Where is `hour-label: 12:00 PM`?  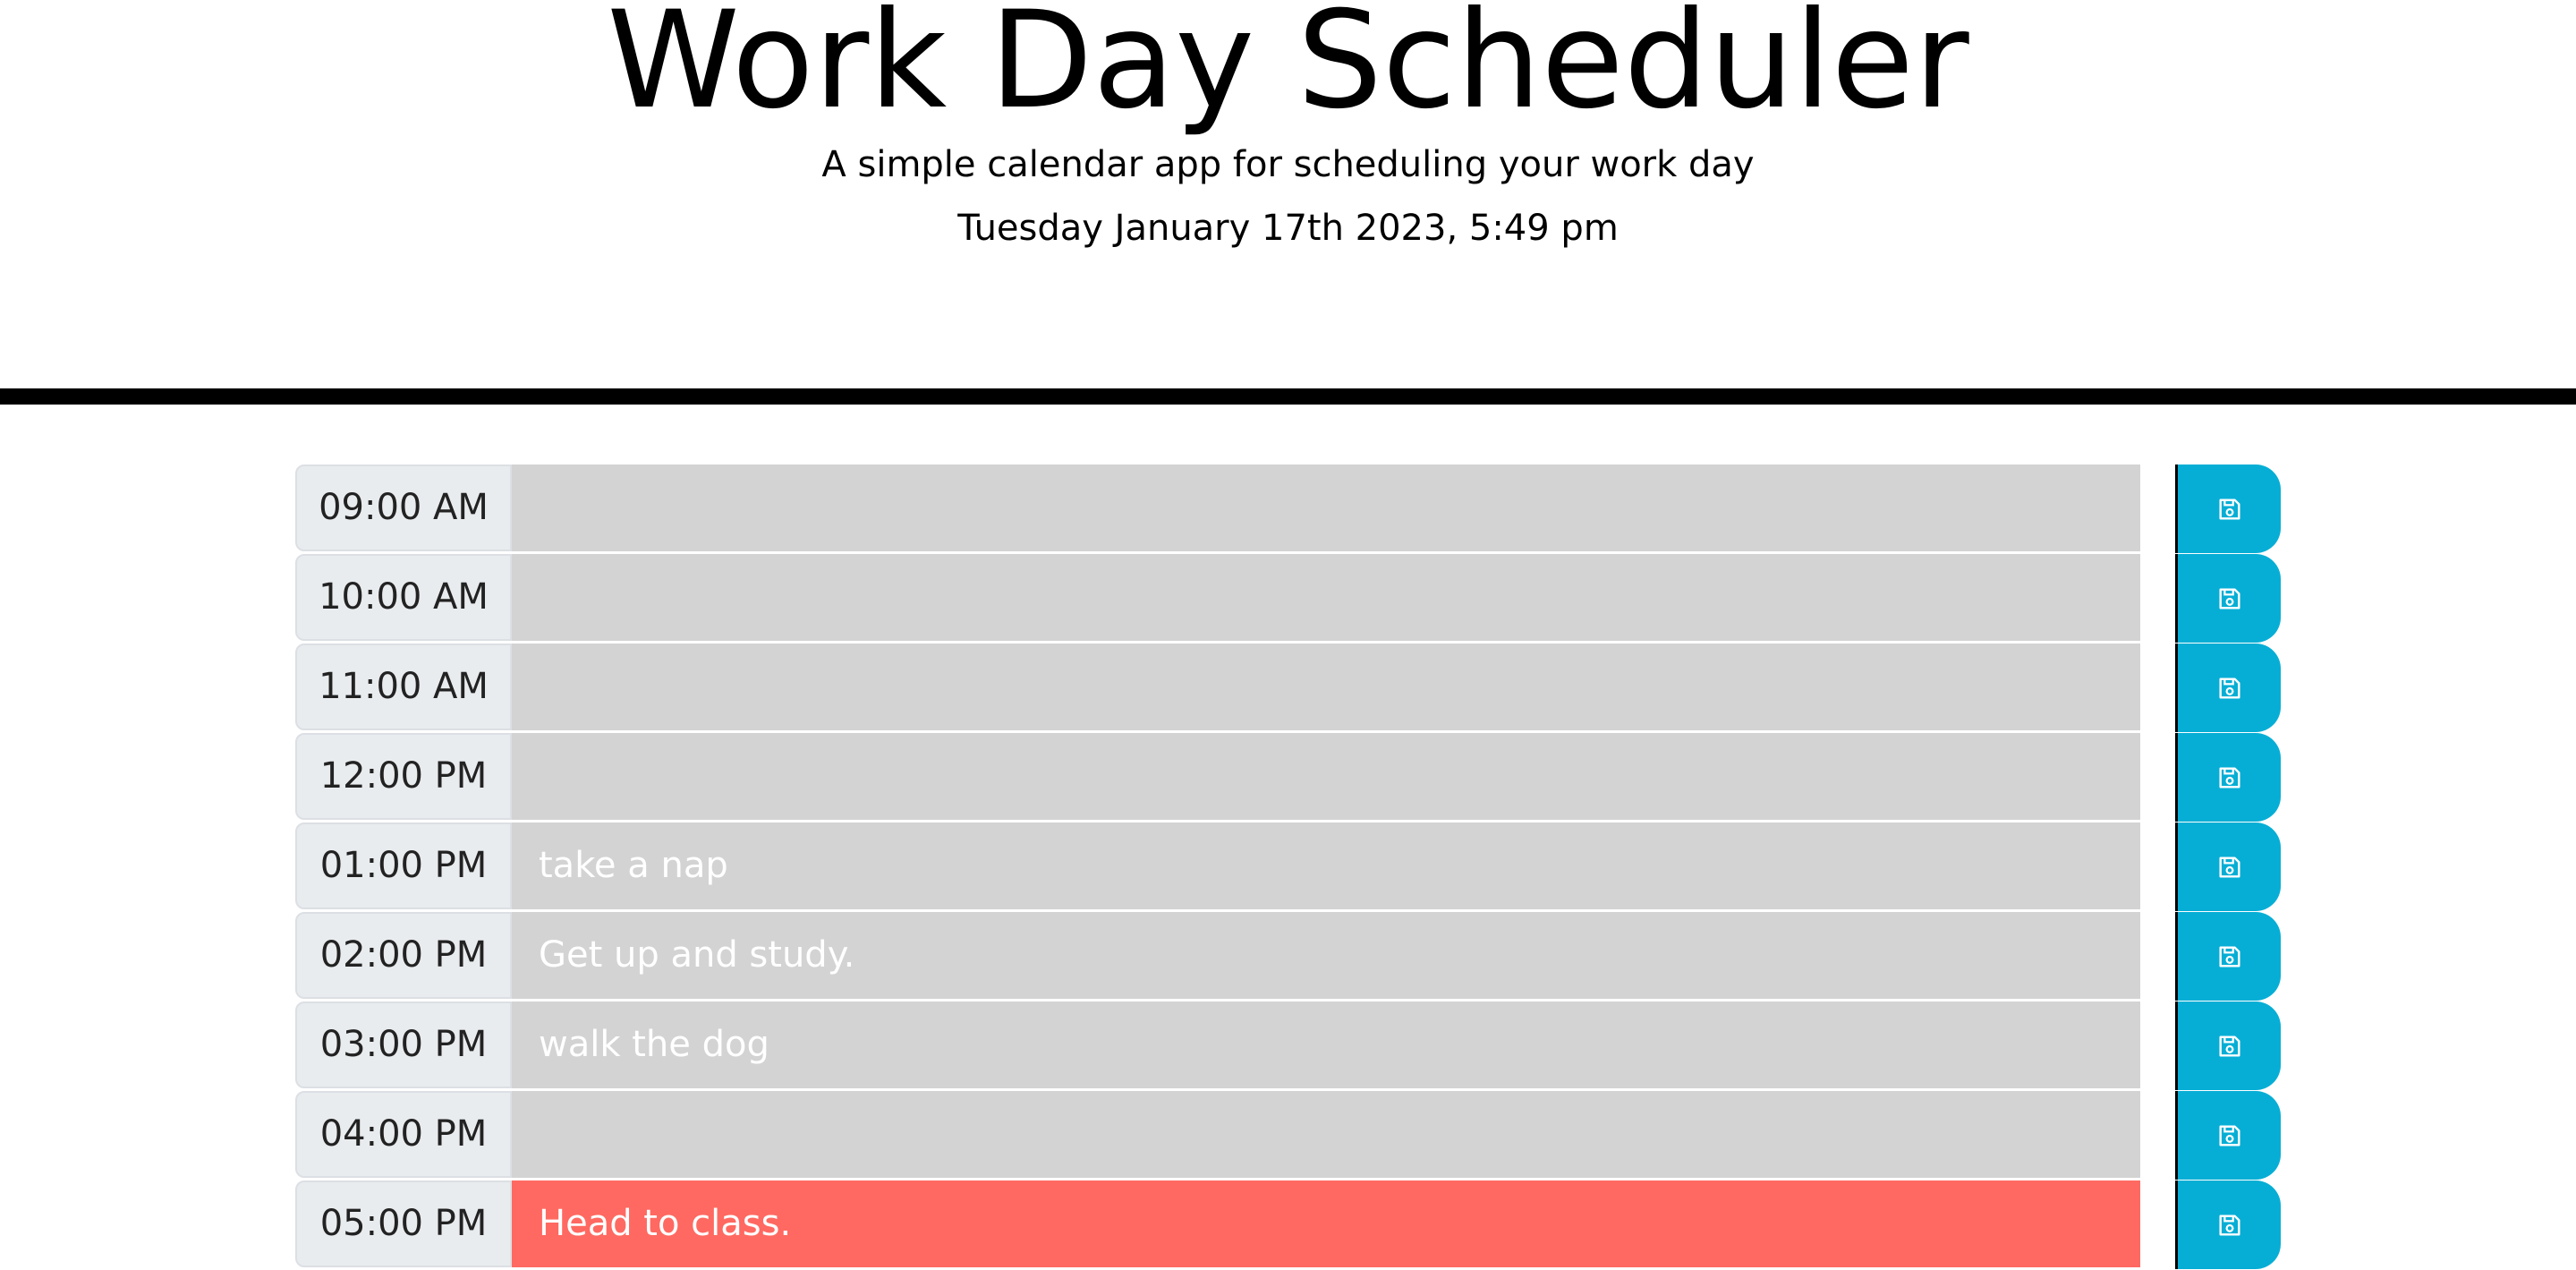 hour-label: 12:00 PM is located at coordinates (403, 776).